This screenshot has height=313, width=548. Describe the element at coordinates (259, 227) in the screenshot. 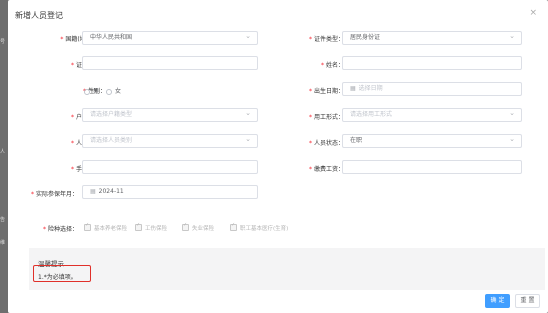

I see `insurance-checkbox-medical: 职工基本医疗(生育)` at that location.